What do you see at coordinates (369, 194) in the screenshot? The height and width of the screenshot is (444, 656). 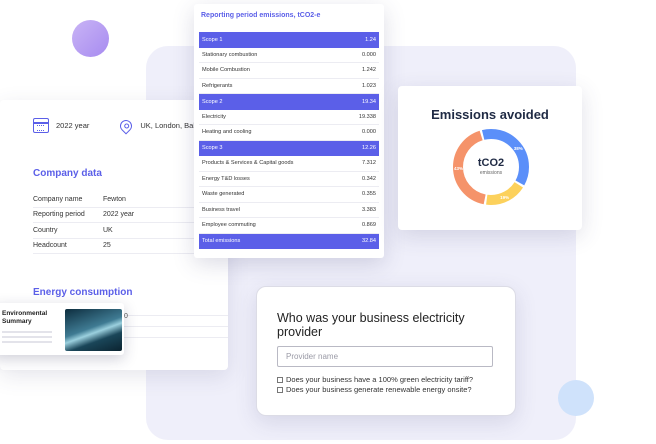 I see `row-value: 0.355` at bounding box center [369, 194].